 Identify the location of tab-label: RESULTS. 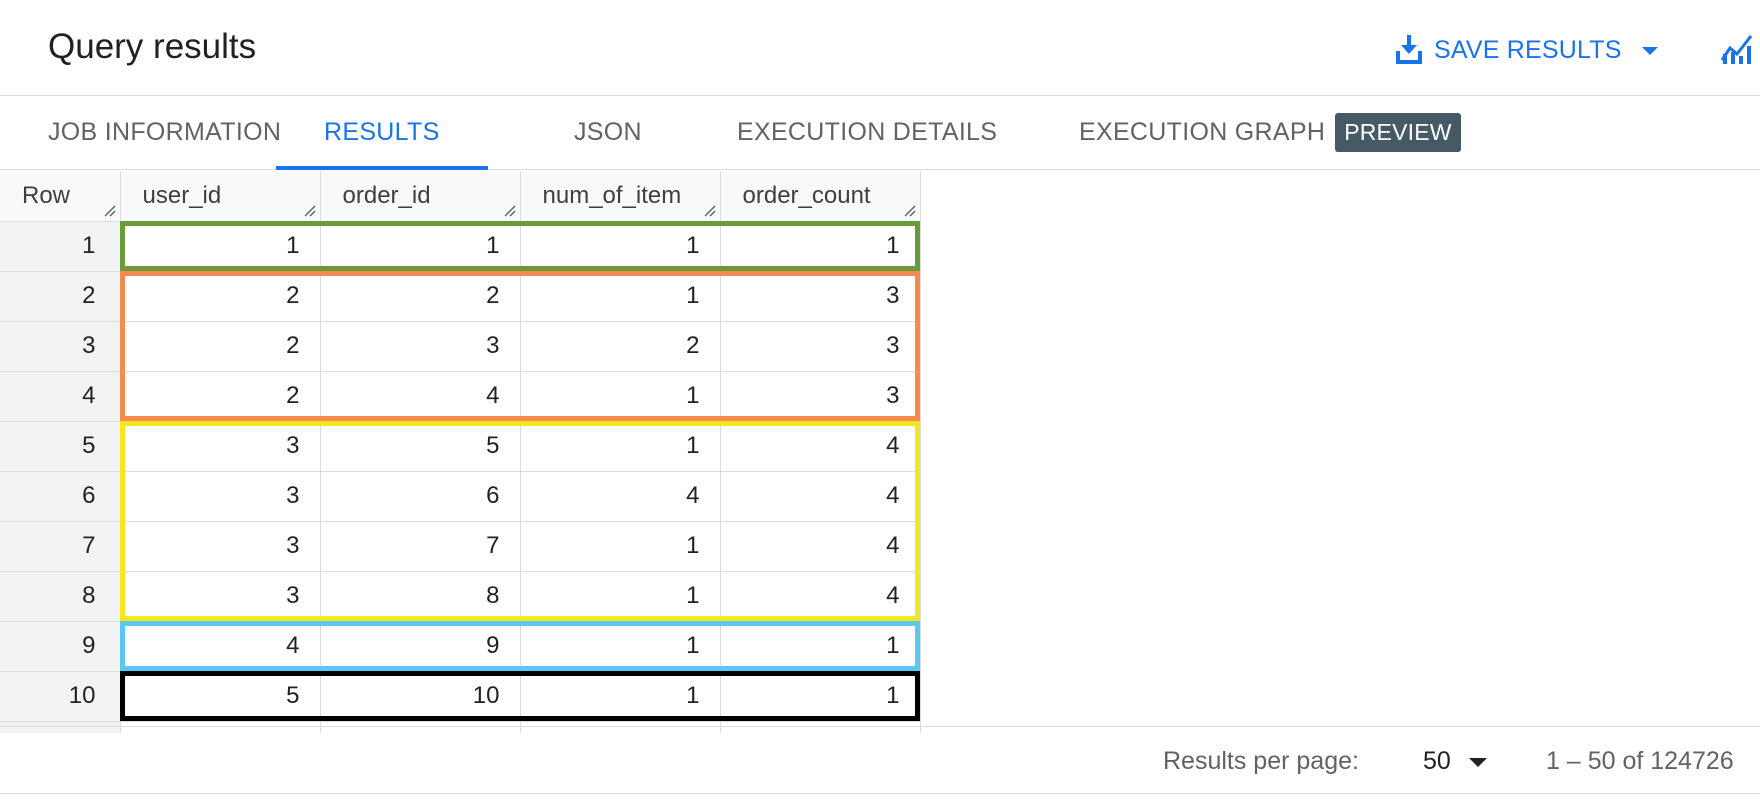
(382, 132).